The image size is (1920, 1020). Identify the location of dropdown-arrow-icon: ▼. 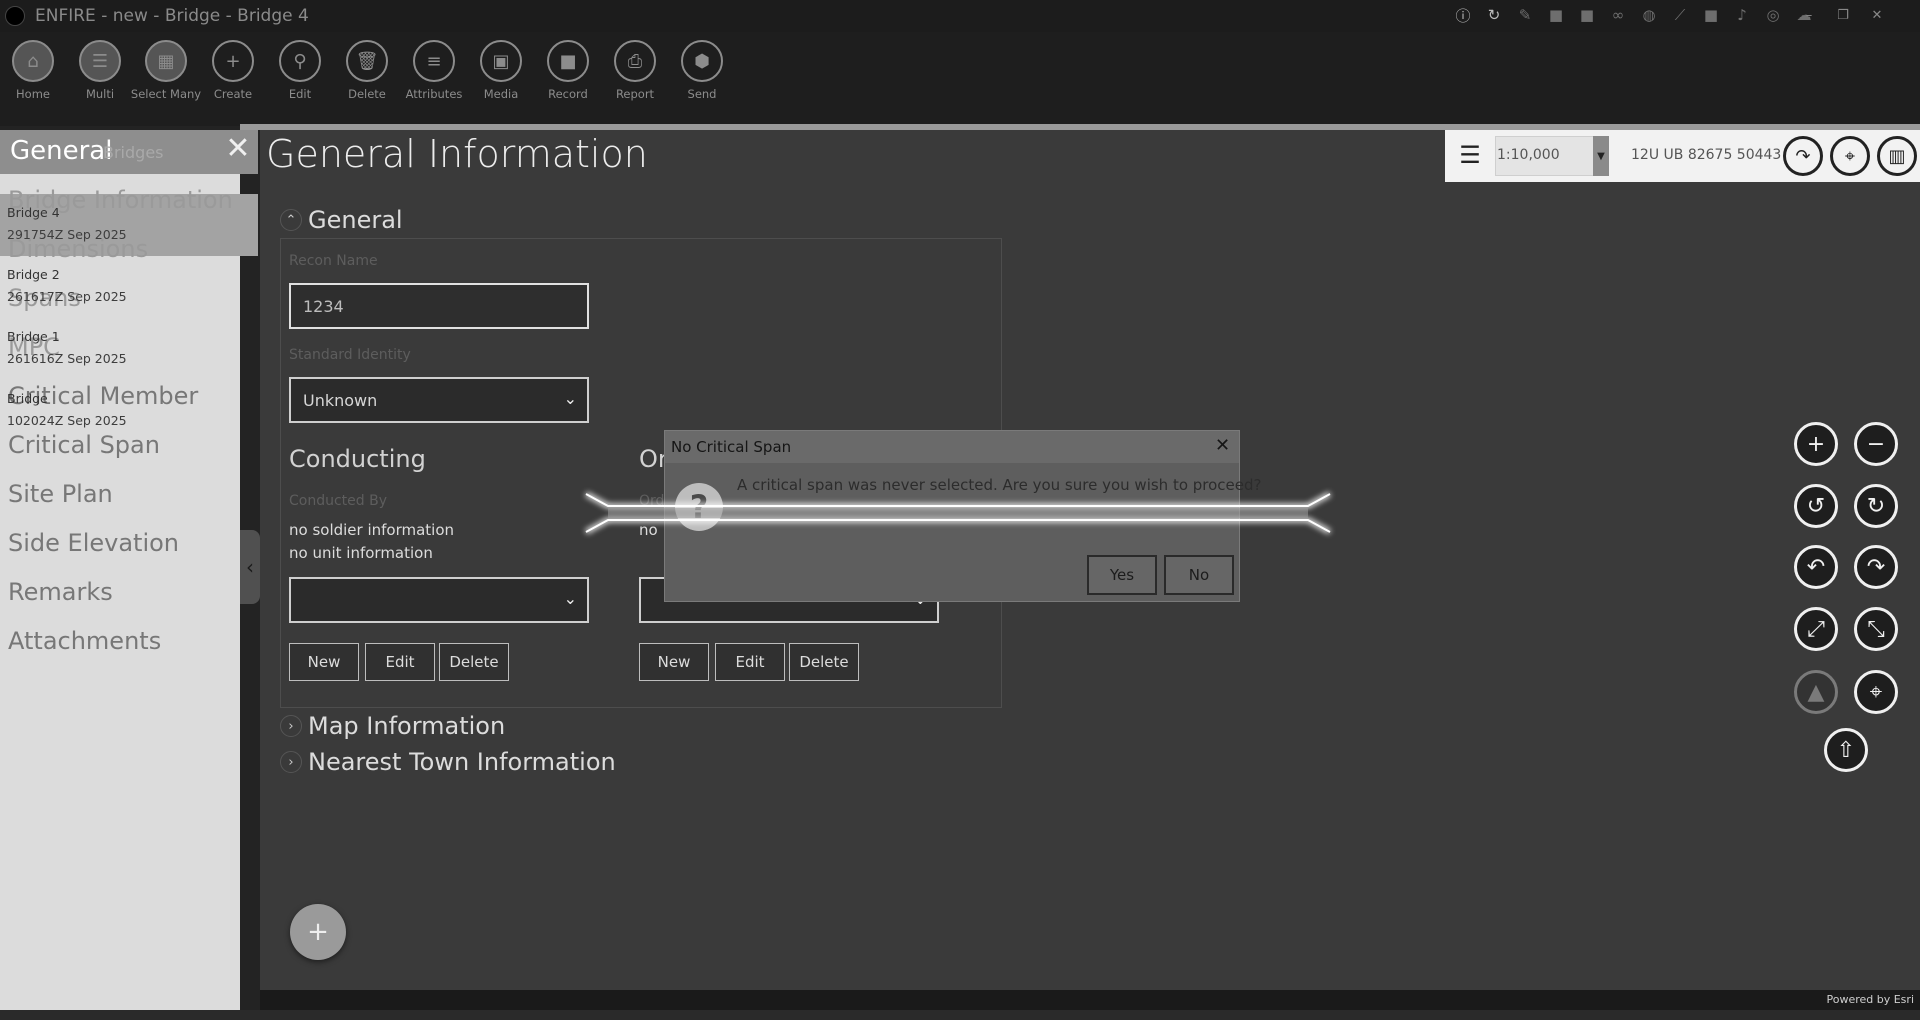
(1601, 156).